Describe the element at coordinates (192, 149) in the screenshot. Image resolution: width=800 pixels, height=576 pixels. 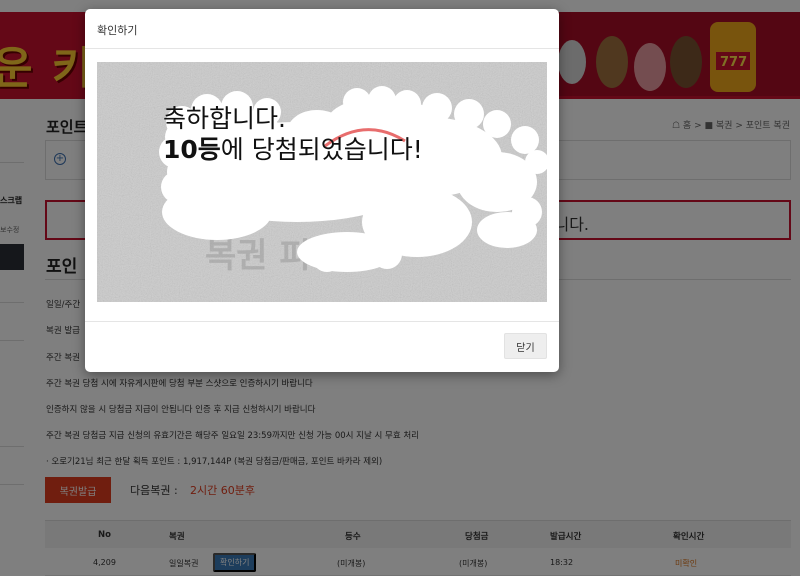
I see `win-rank: 10등` at that location.